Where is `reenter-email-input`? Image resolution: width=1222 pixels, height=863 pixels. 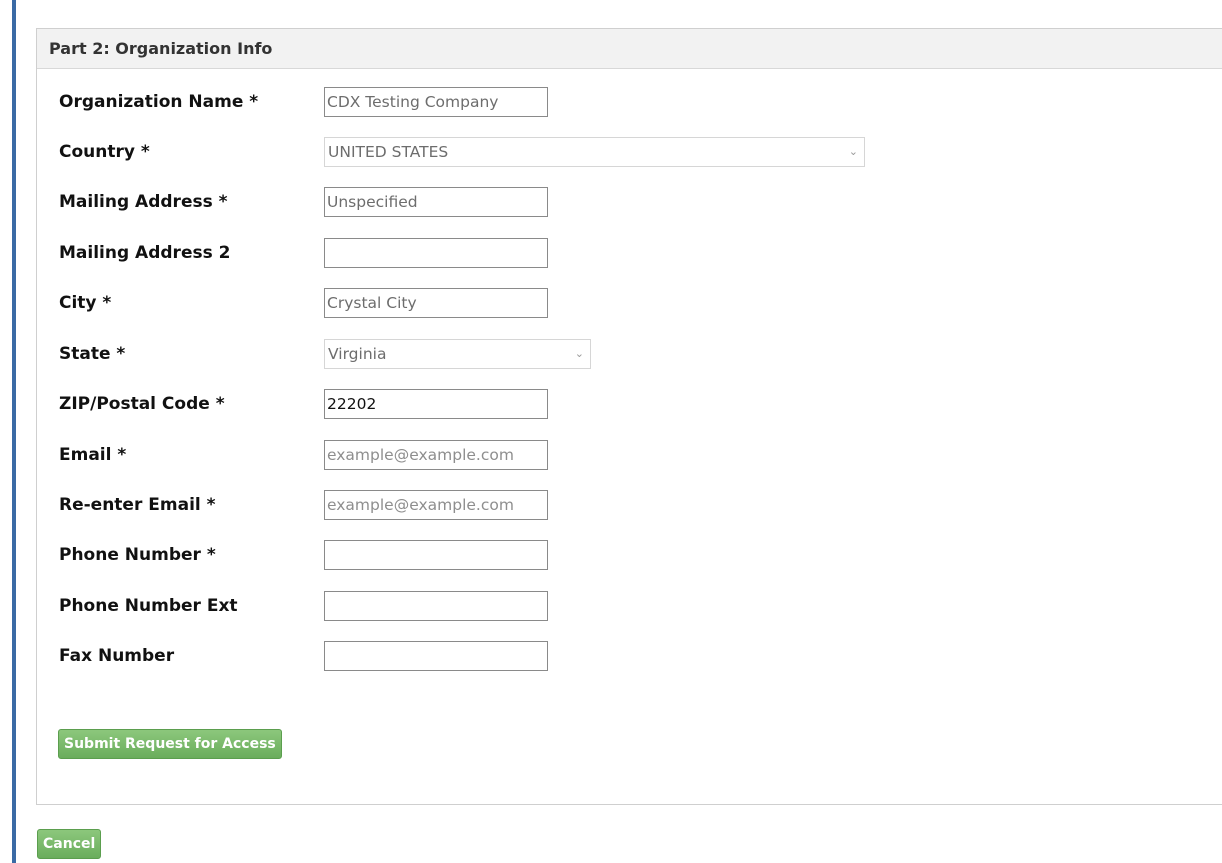
reenter-email-input is located at coordinates (436, 505).